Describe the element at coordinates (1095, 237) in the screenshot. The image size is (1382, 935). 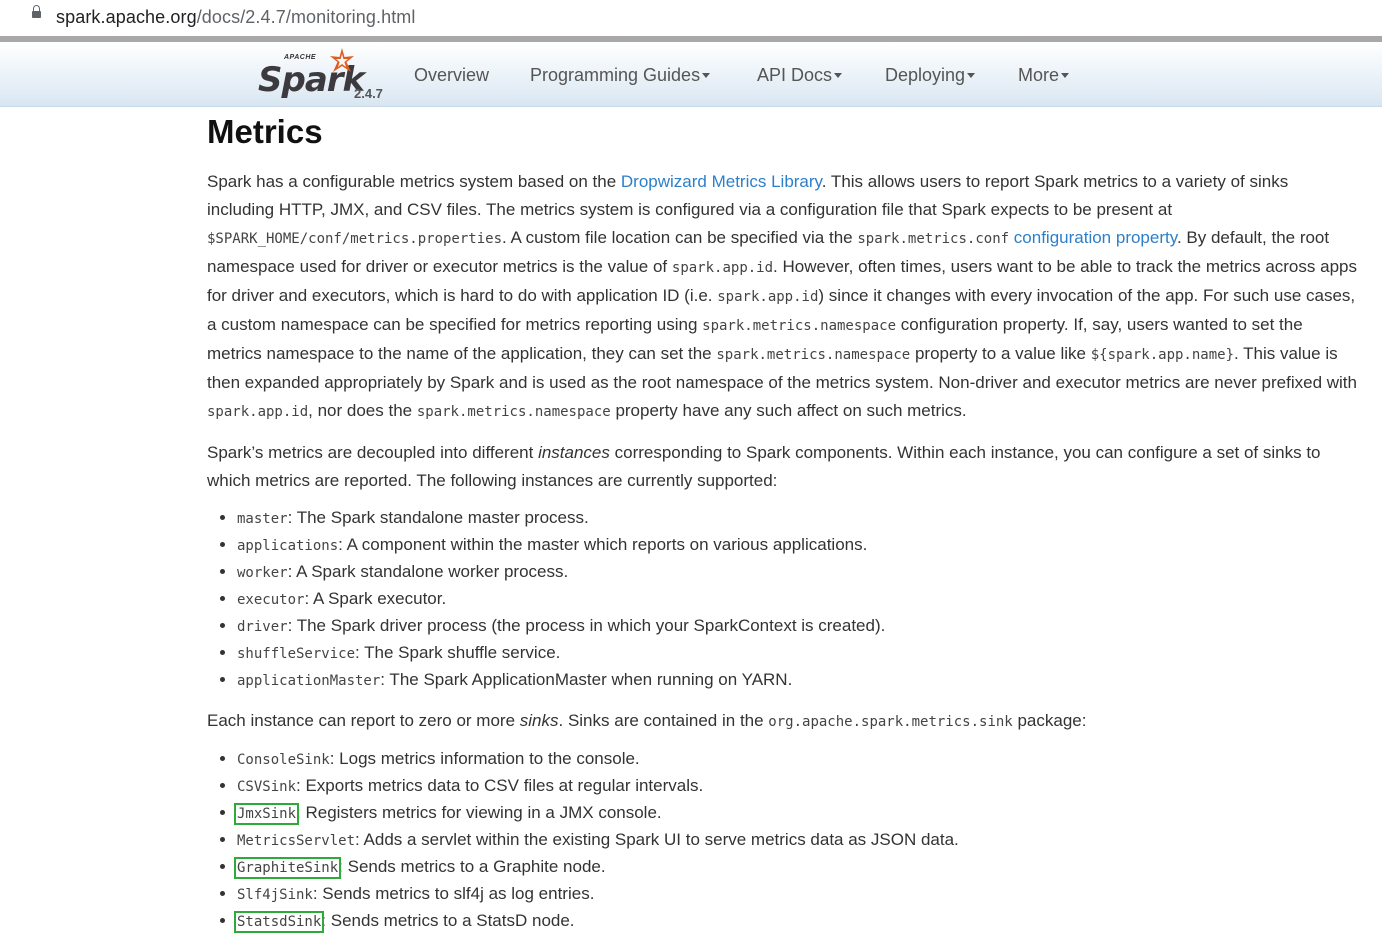
I see `configuration-property-link: configuration property` at that location.